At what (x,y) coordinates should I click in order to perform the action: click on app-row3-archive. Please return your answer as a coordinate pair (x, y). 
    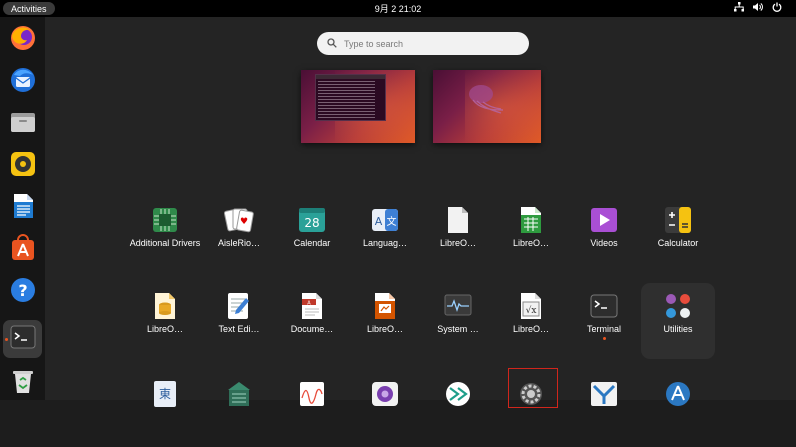
    Looking at the image, I should click on (239, 409).